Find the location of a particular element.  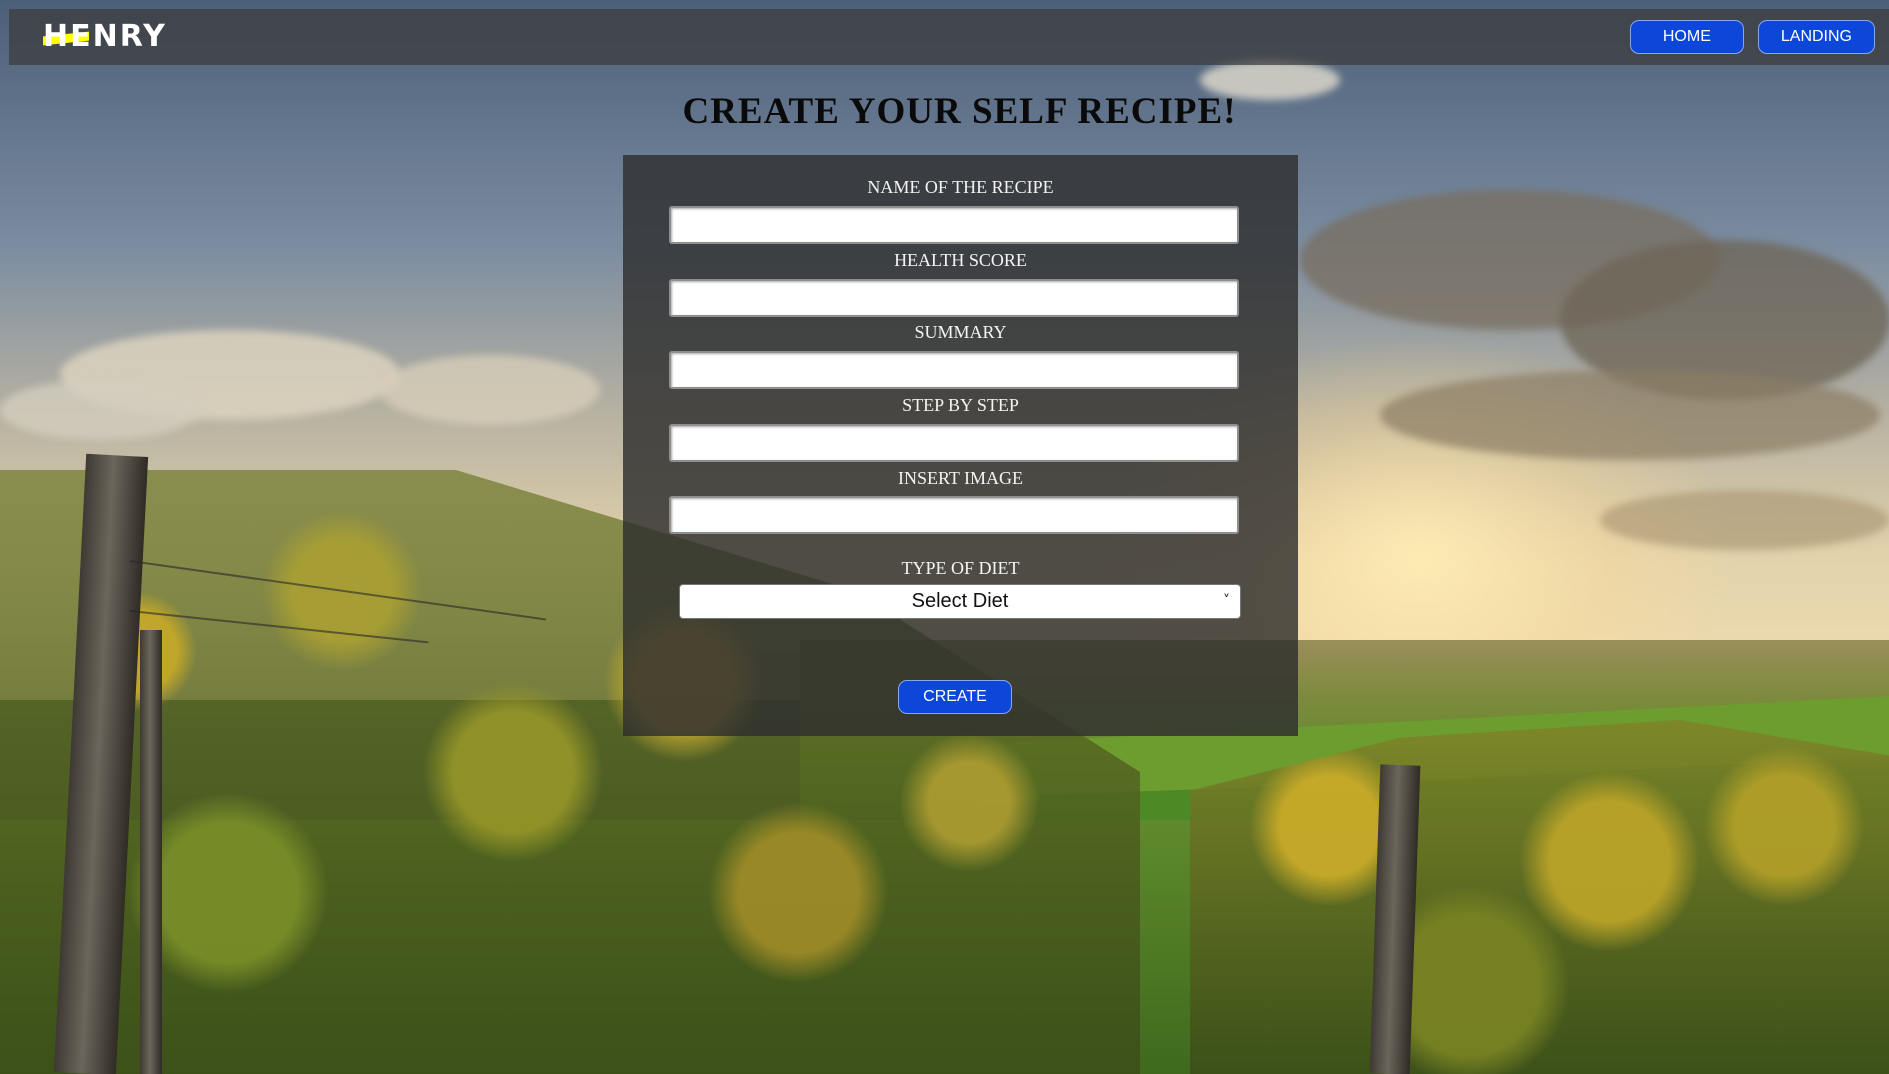

diet-select: Select Diet ˅ is located at coordinates (960, 601).